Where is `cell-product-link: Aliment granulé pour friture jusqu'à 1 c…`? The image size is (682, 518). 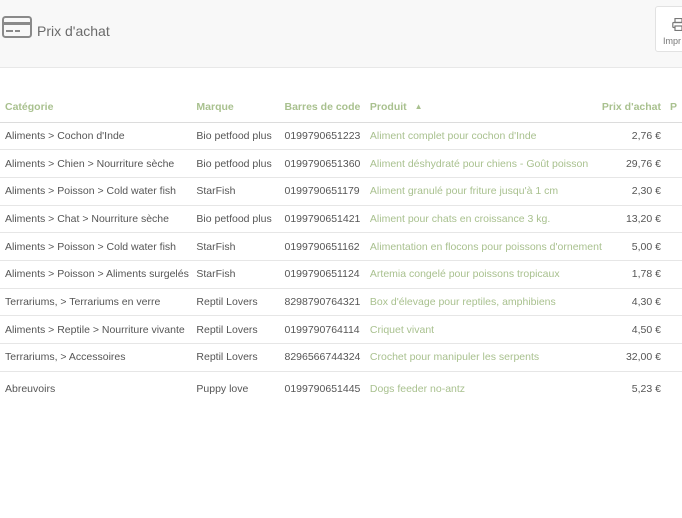
cell-product-link: Aliment granulé pour friture jusqu'à 1 c… is located at coordinates (483, 191).